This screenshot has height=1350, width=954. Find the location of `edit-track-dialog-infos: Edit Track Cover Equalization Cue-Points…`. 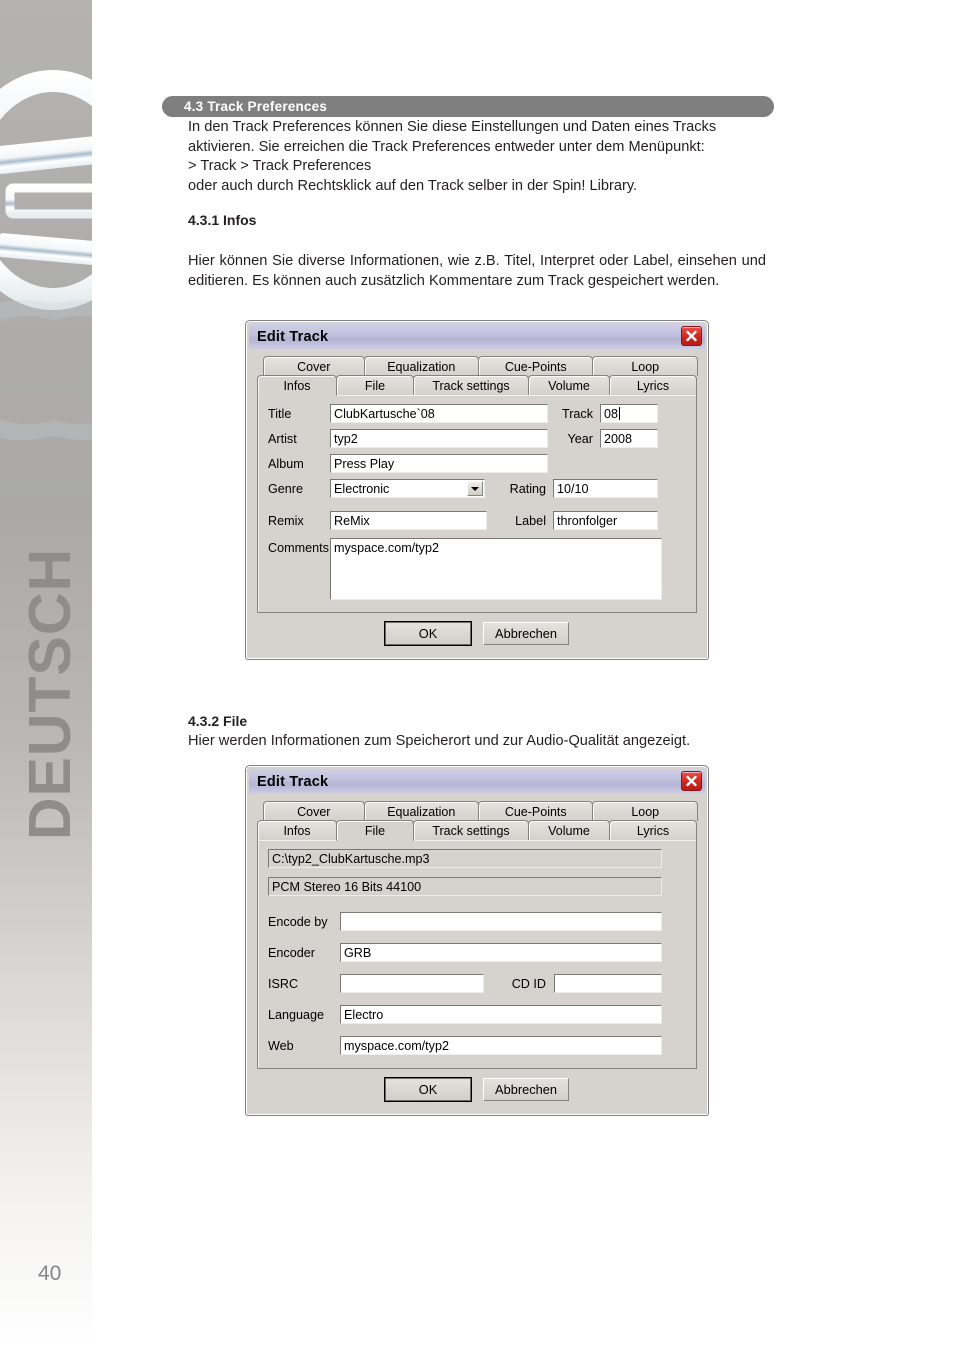

edit-track-dialog-infos: Edit Track Cover Equalization Cue-Points… is located at coordinates (477, 490).